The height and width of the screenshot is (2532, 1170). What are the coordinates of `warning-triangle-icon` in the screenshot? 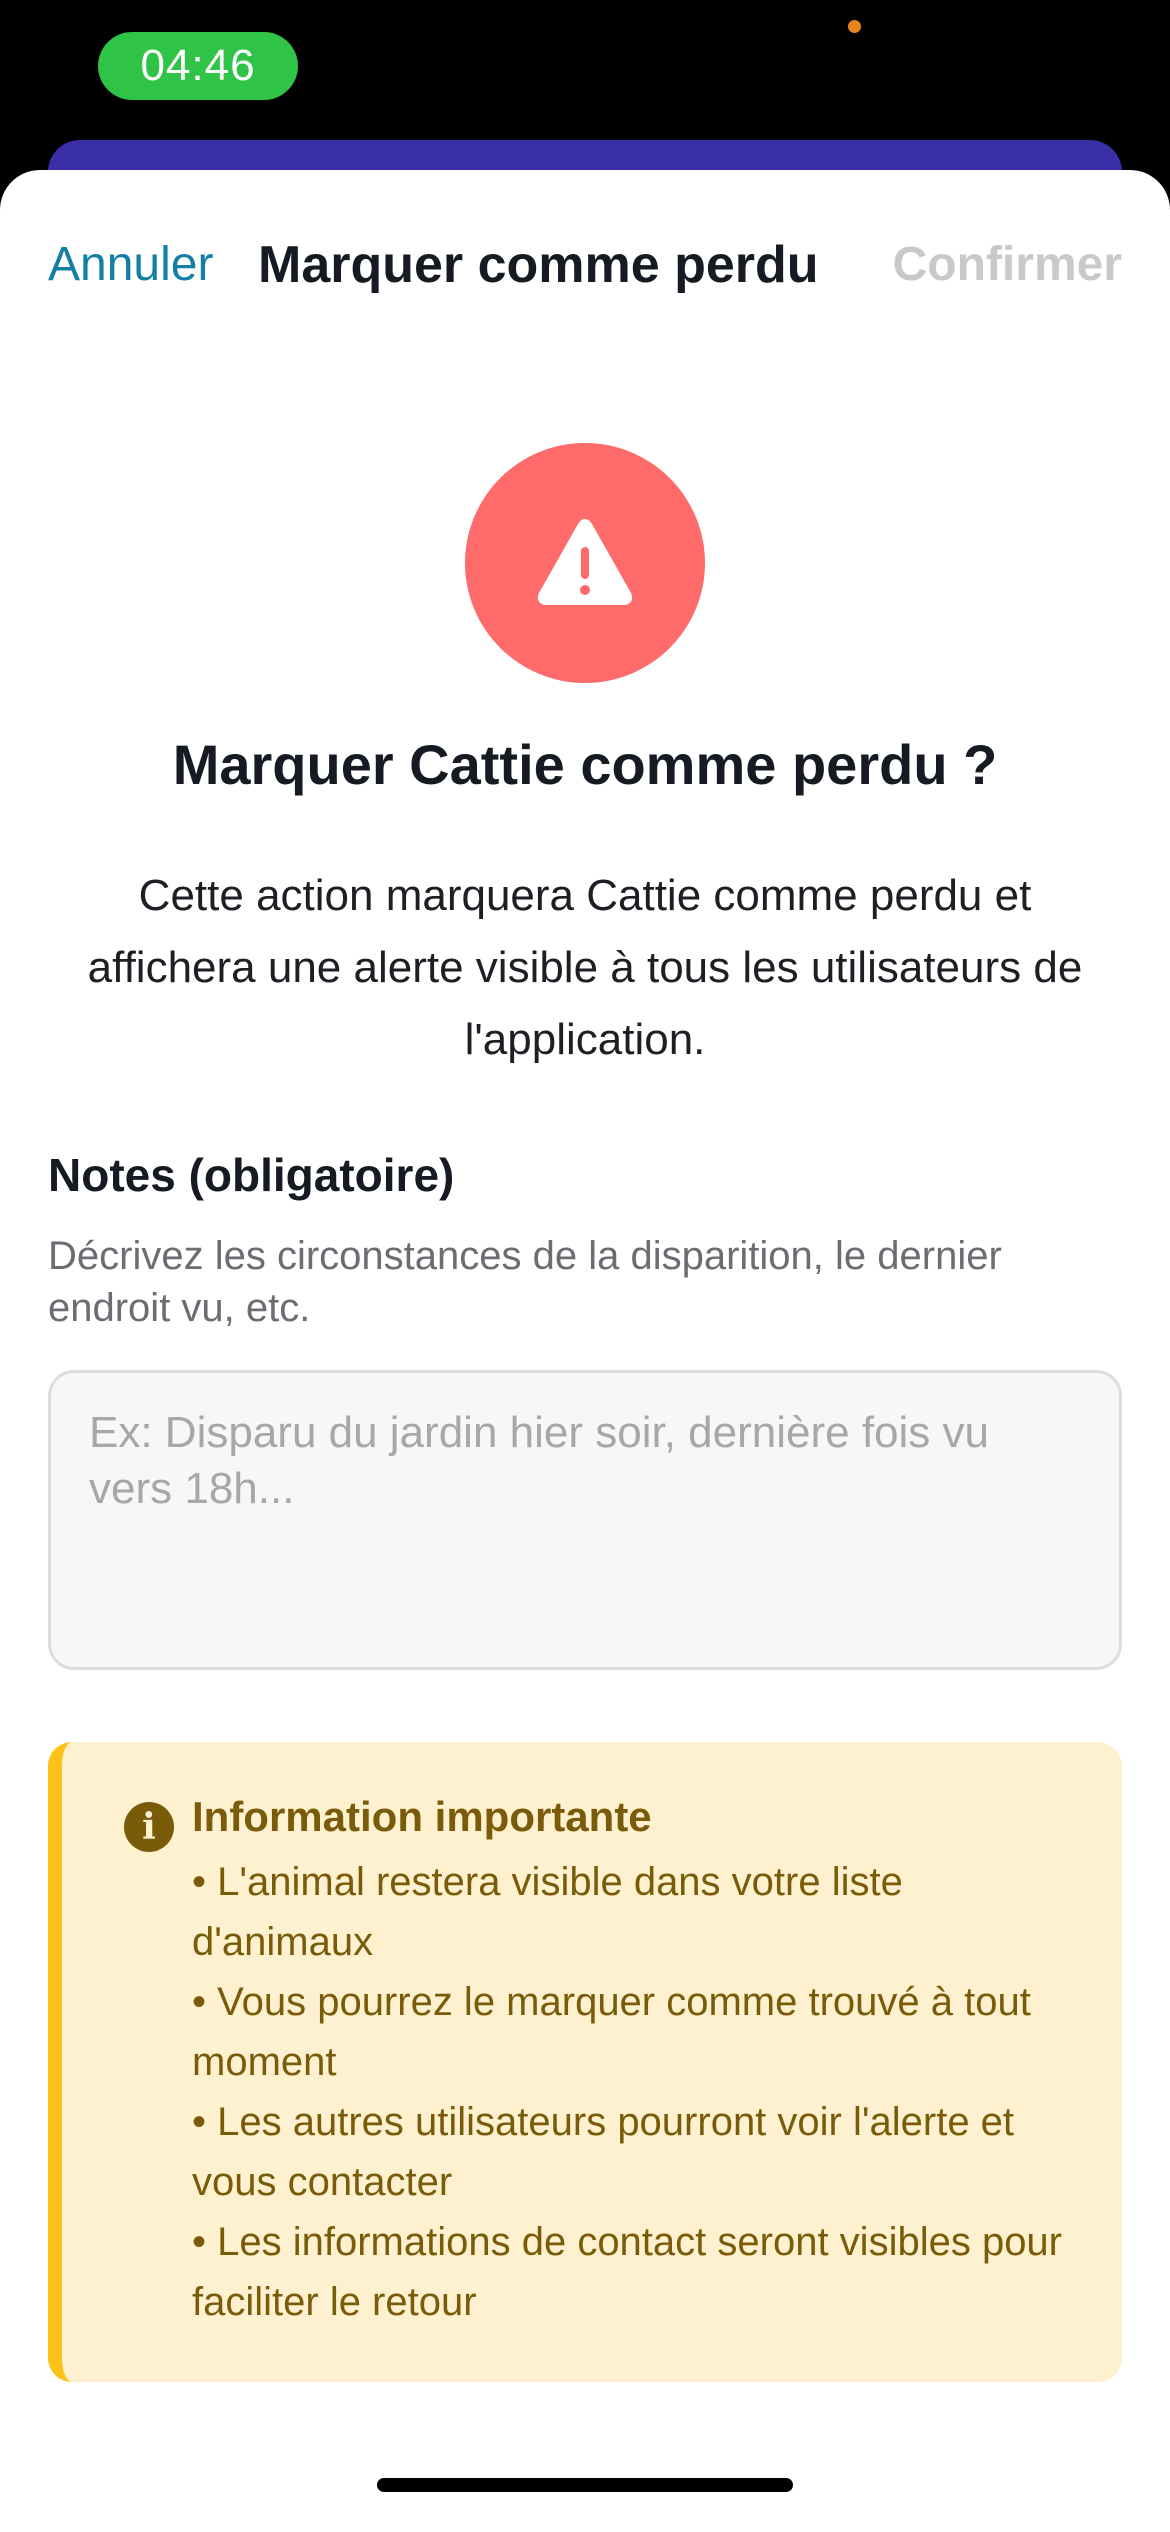 It's located at (585, 562).